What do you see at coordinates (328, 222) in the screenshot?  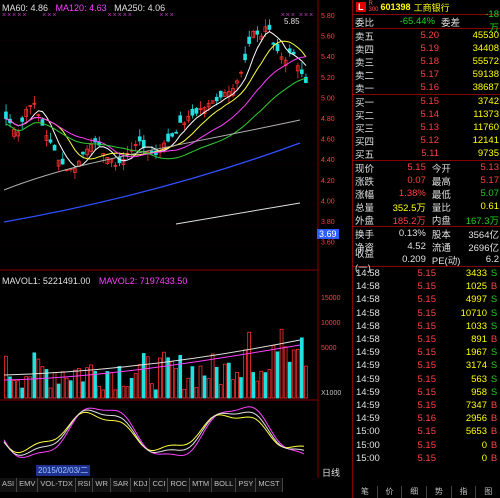 I see `price-axis-label: 3.80` at bounding box center [328, 222].